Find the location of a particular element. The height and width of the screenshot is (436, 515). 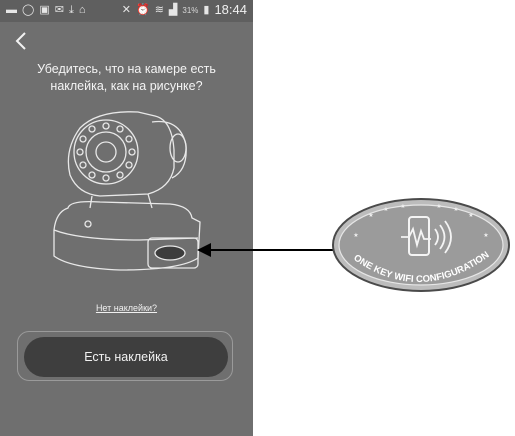

mute-icon: ✕ is located at coordinates (126, 10).